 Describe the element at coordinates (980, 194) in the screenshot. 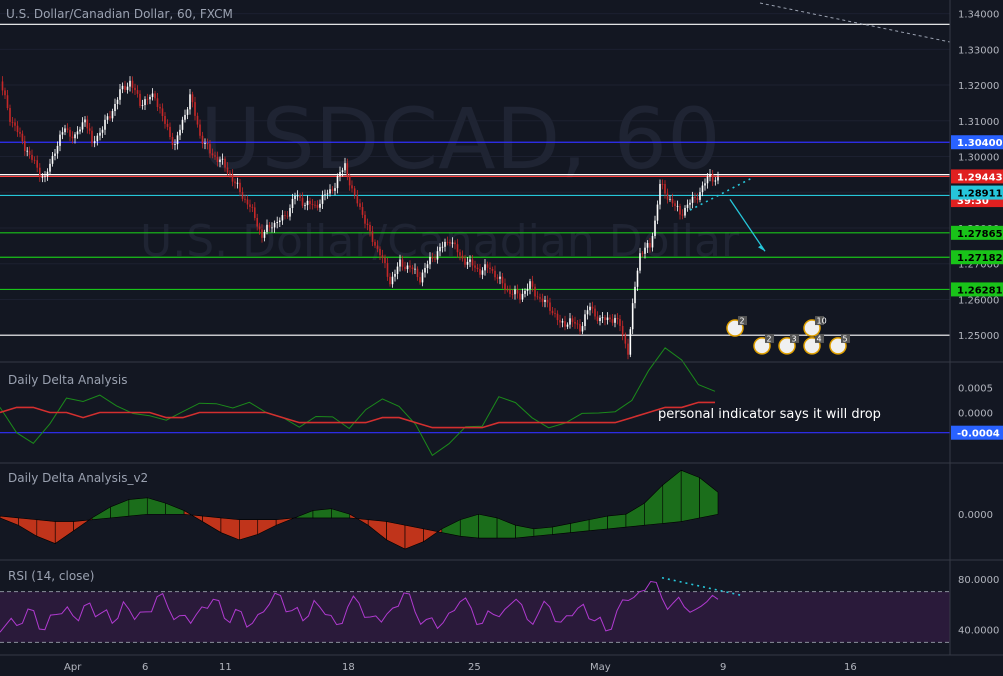

I see `price-label: 1.28911` at that location.